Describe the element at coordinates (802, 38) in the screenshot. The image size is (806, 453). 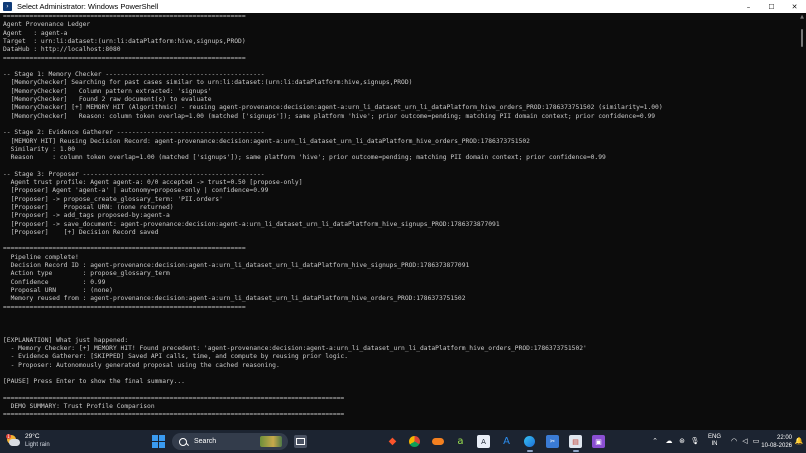
I see `scrollbar-thumb` at that location.